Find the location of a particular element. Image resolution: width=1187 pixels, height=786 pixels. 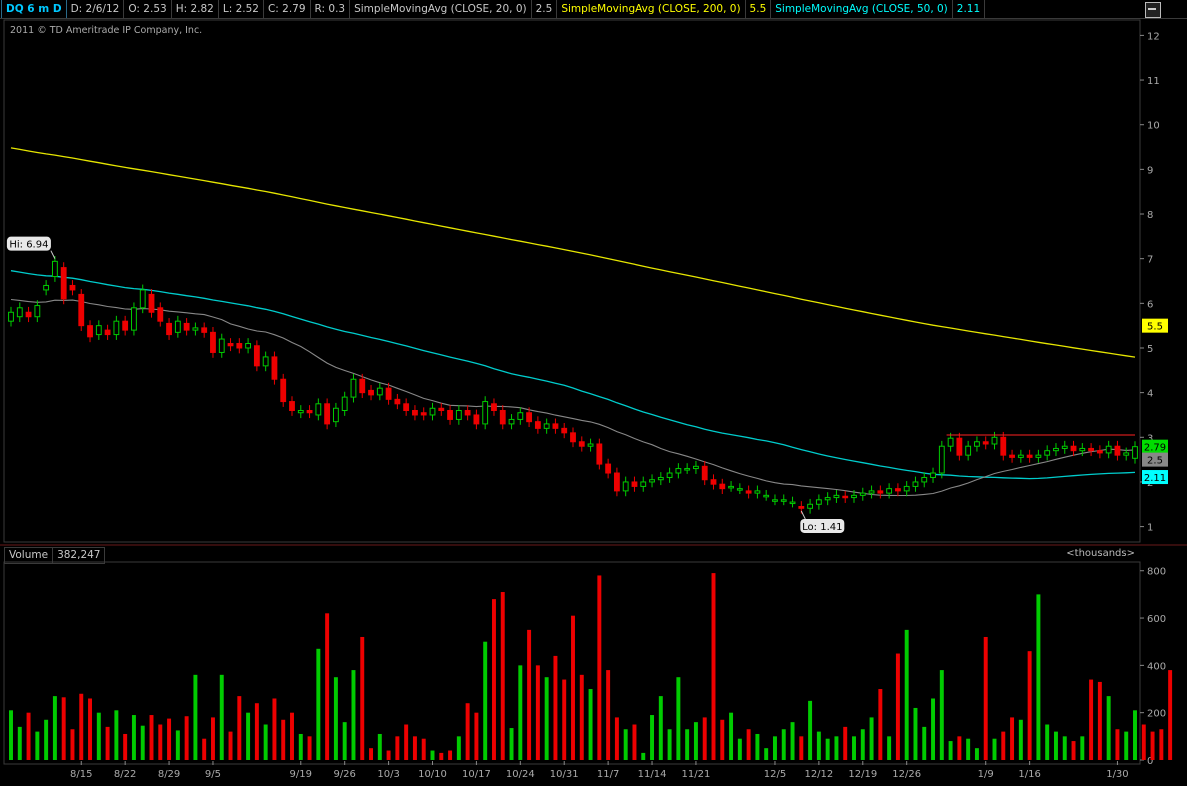

date-tick-label: 9/5 is located at coordinates (213, 774).